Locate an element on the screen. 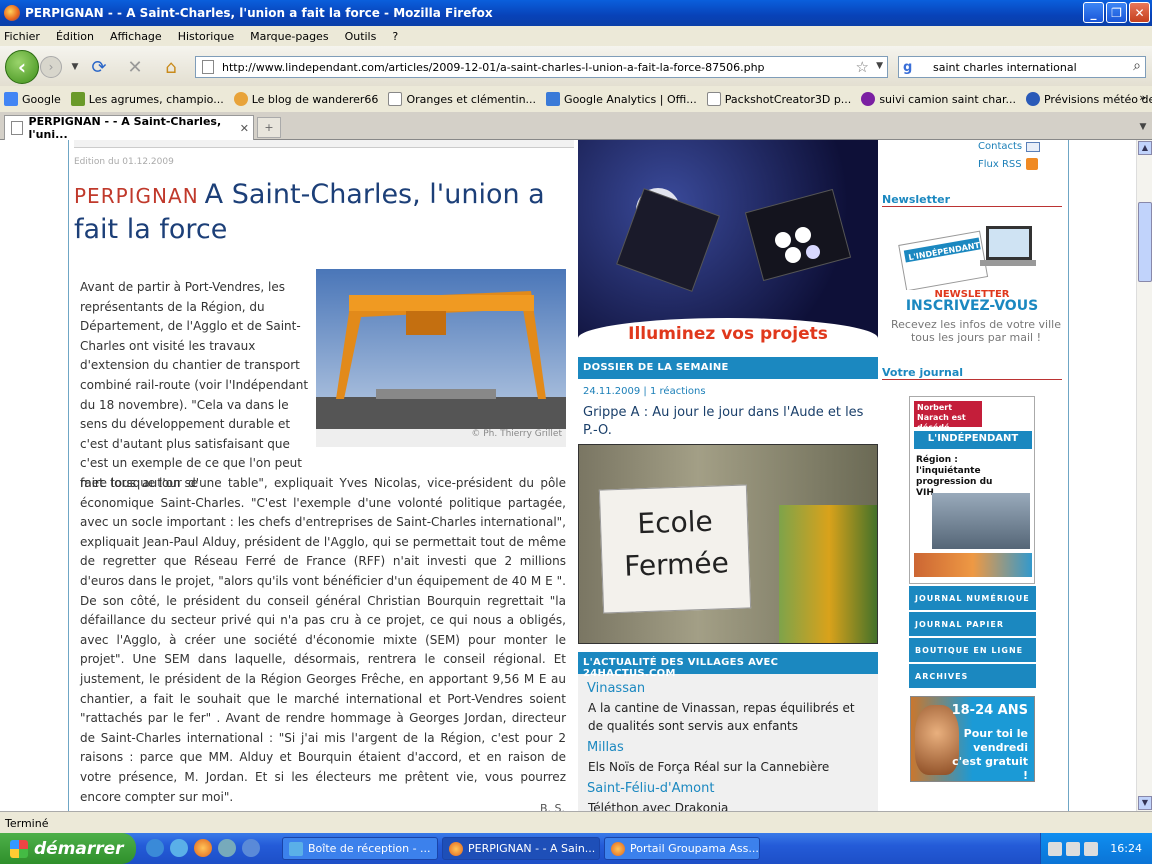 This screenshot has width=1152, height=864. scroll-down-icon: ▼ is located at coordinates (1145, 803).